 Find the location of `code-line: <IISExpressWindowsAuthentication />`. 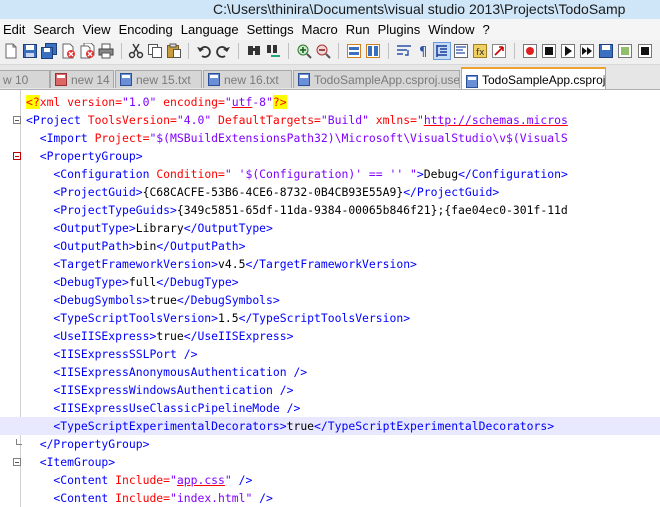

code-line: <IISExpressWindowsAuthentication /> is located at coordinates (330, 390).